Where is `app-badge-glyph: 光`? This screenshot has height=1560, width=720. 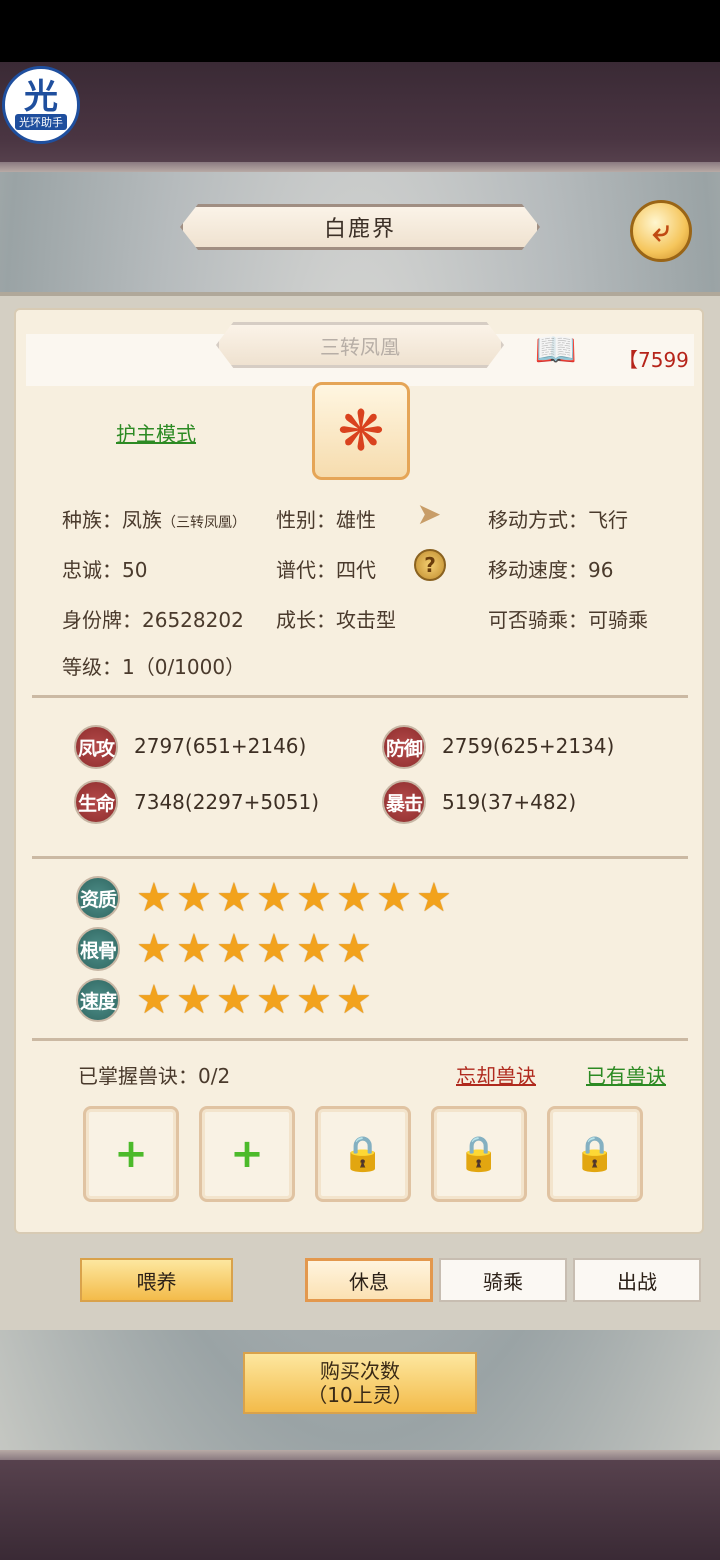 app-badge-glyph: 光 is located at coordinates (41, 97).